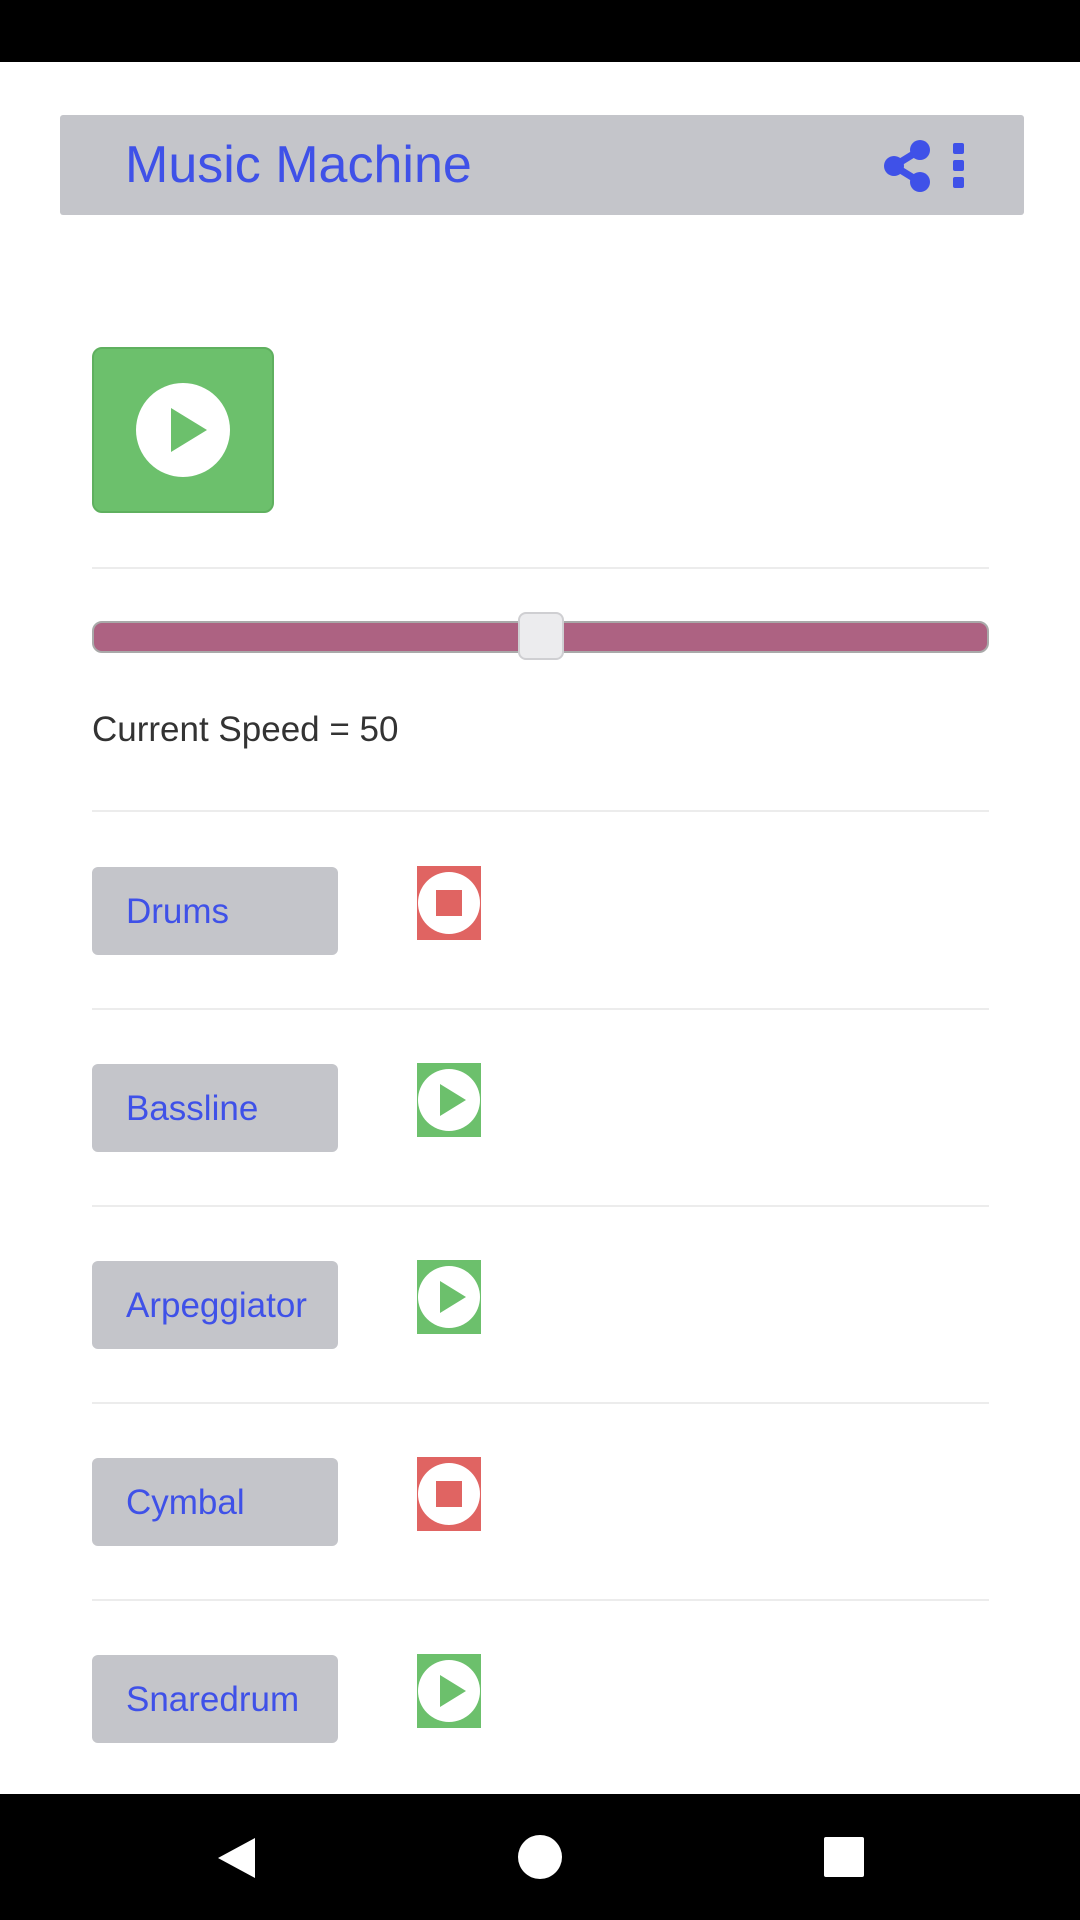 This screenshot has width=1080, height=1920. Describe the element at coordinates (245, 729) in the screenshot. I see `current-speed-label: Current Speed = 50` at that location.